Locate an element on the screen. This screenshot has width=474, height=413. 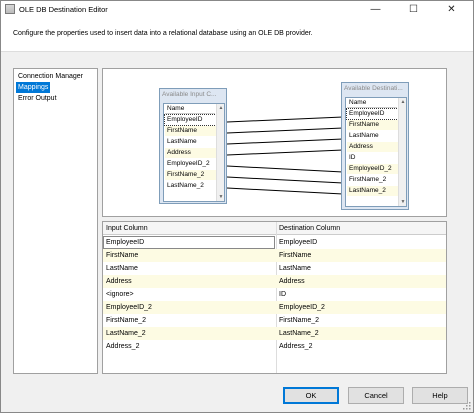
nav-item-error-output: Error Output is located at coordinates (37, 98).